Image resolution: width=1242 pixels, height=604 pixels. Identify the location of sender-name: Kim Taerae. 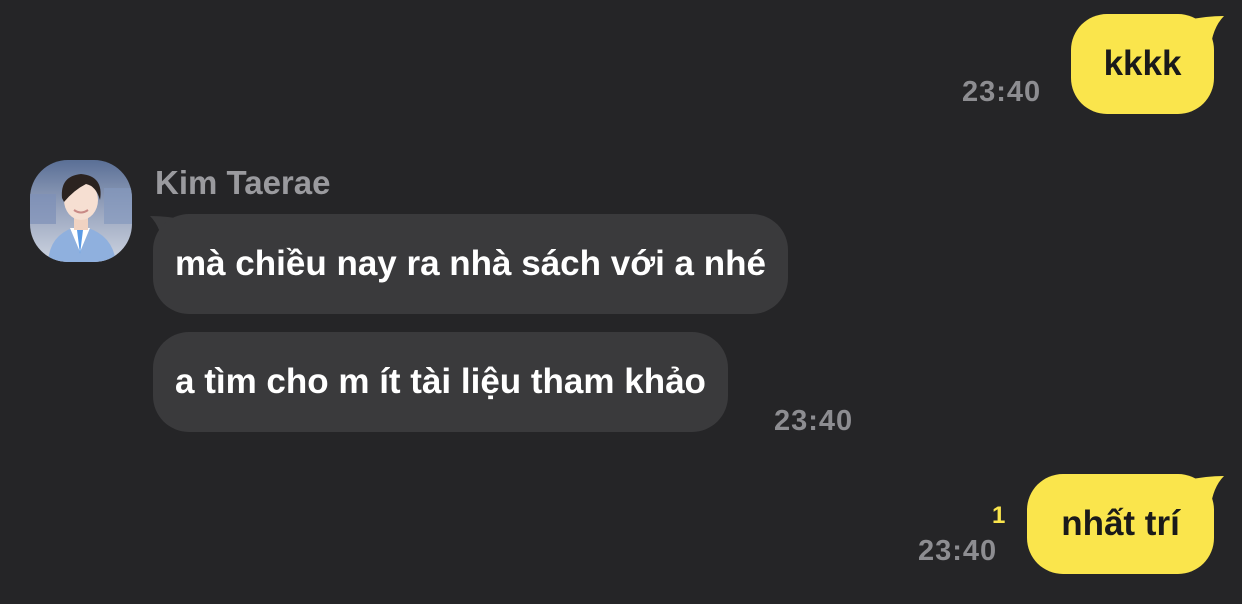
(243, 182).